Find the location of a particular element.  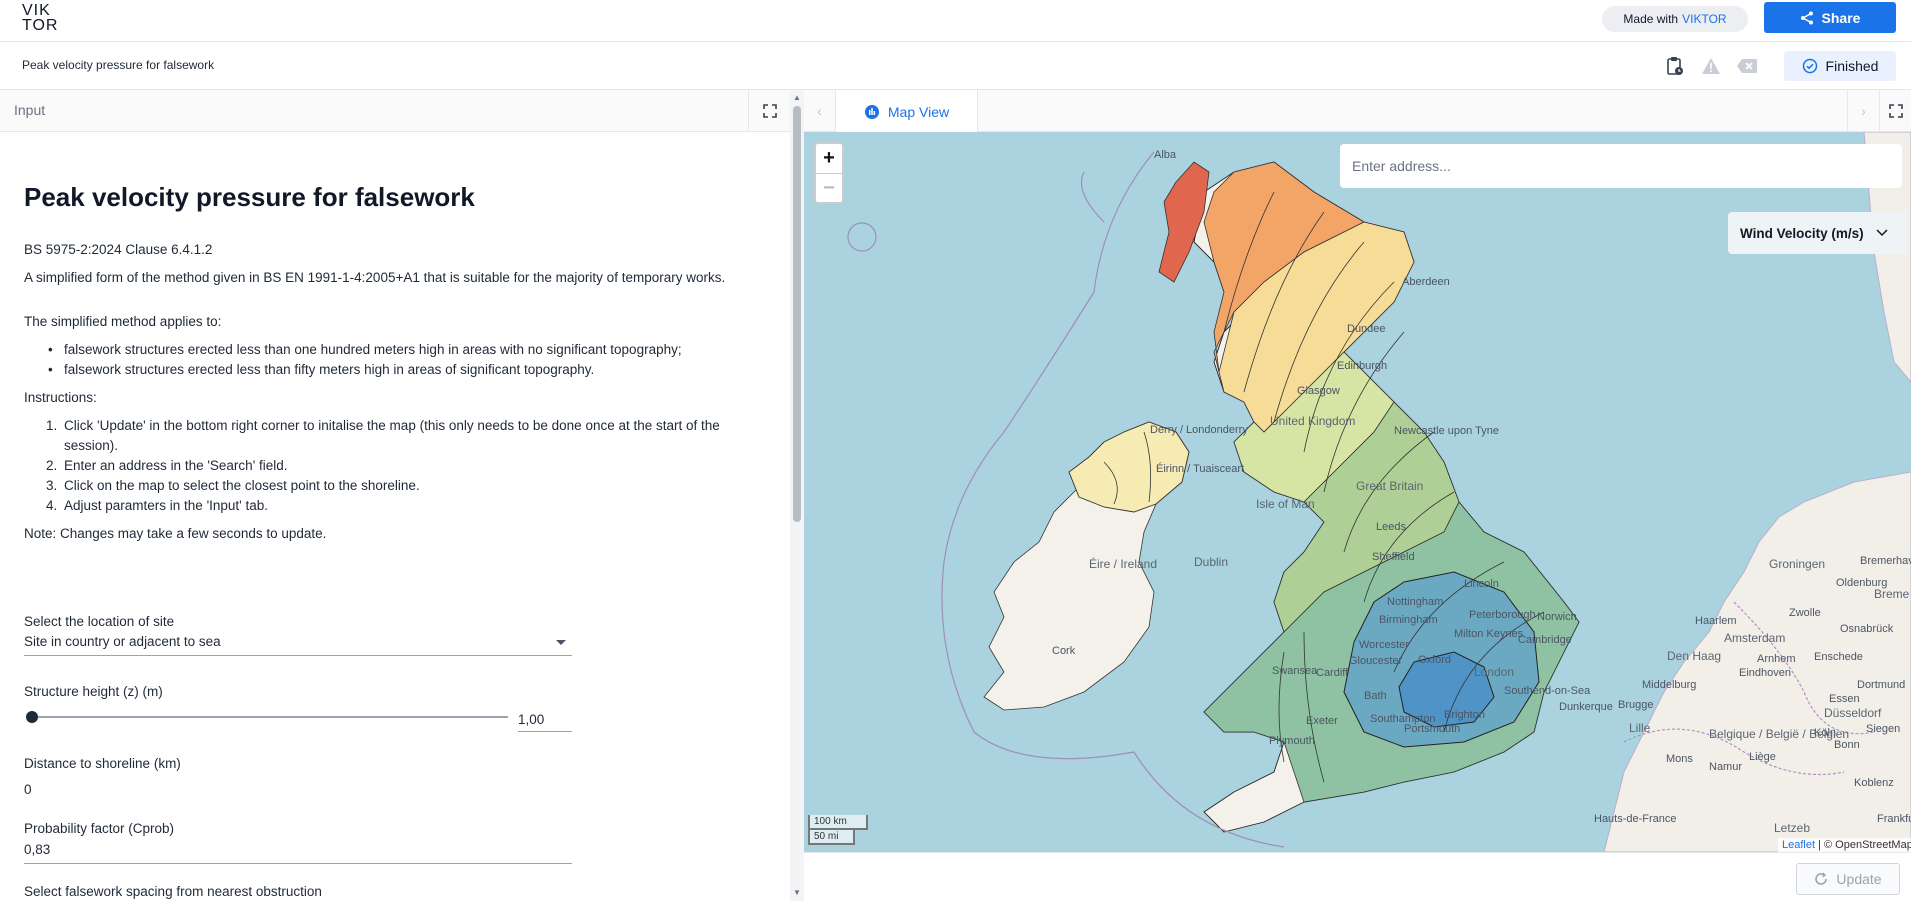

map-label: Essen is located at coordinates (1844, 699).